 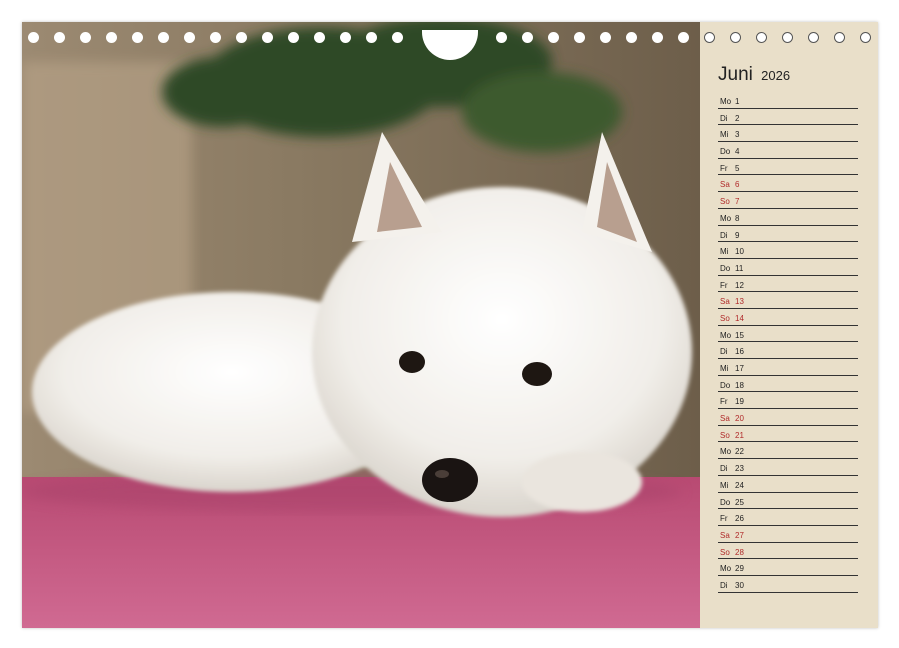 What do you see at coordinates (737, 168) in the screenshot?
I see `day-number: 5` at bounding box center [737, 168].